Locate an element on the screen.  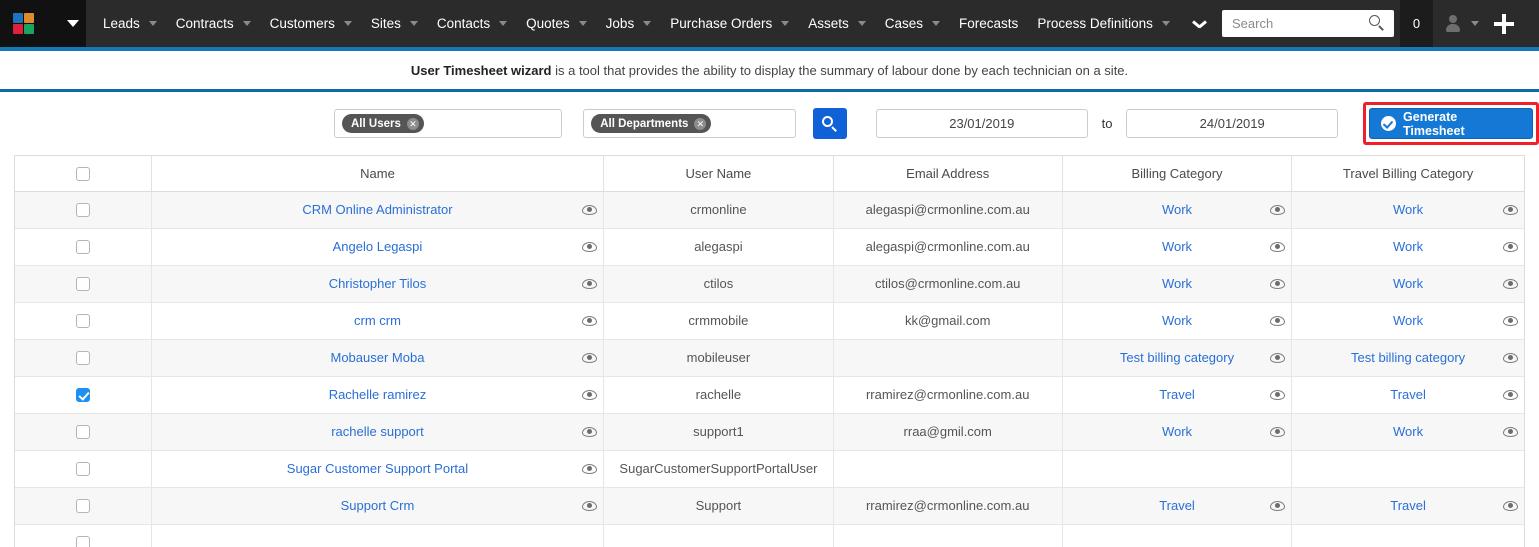
nav-item-customers: Customers is located at coordinates (309, 23).